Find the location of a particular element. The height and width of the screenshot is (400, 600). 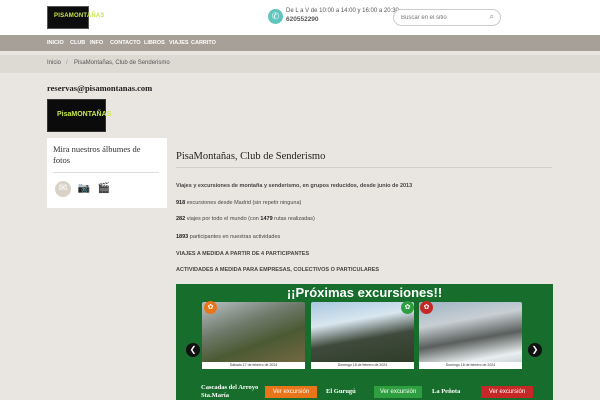

nav-inicio: INICIO is located at coordinates (55, 43).